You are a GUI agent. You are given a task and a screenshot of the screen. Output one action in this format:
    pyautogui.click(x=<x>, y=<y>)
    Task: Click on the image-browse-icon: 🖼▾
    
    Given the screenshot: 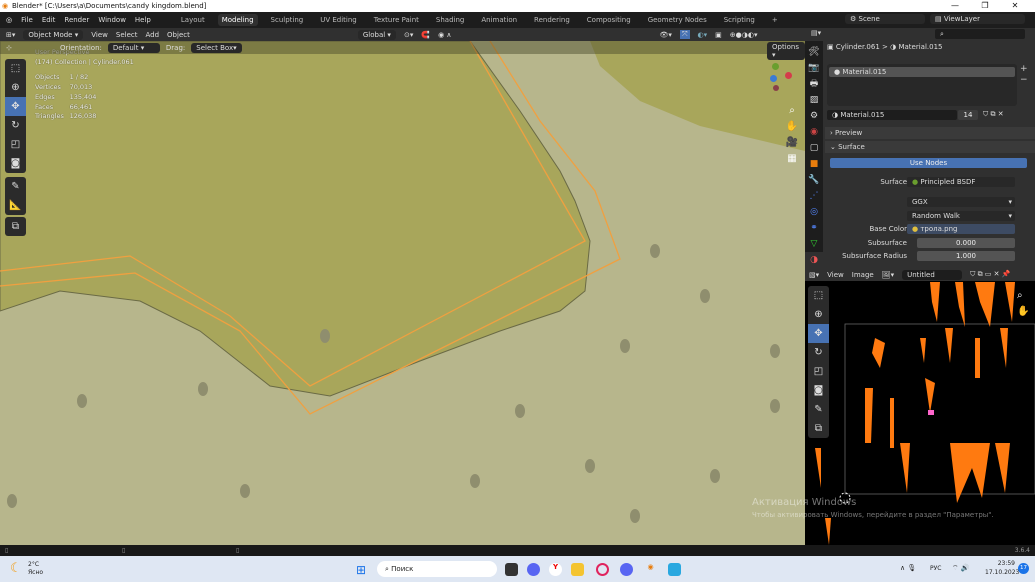 What is the action you would take?
    pyautogui.click(x=888, y=275)
    